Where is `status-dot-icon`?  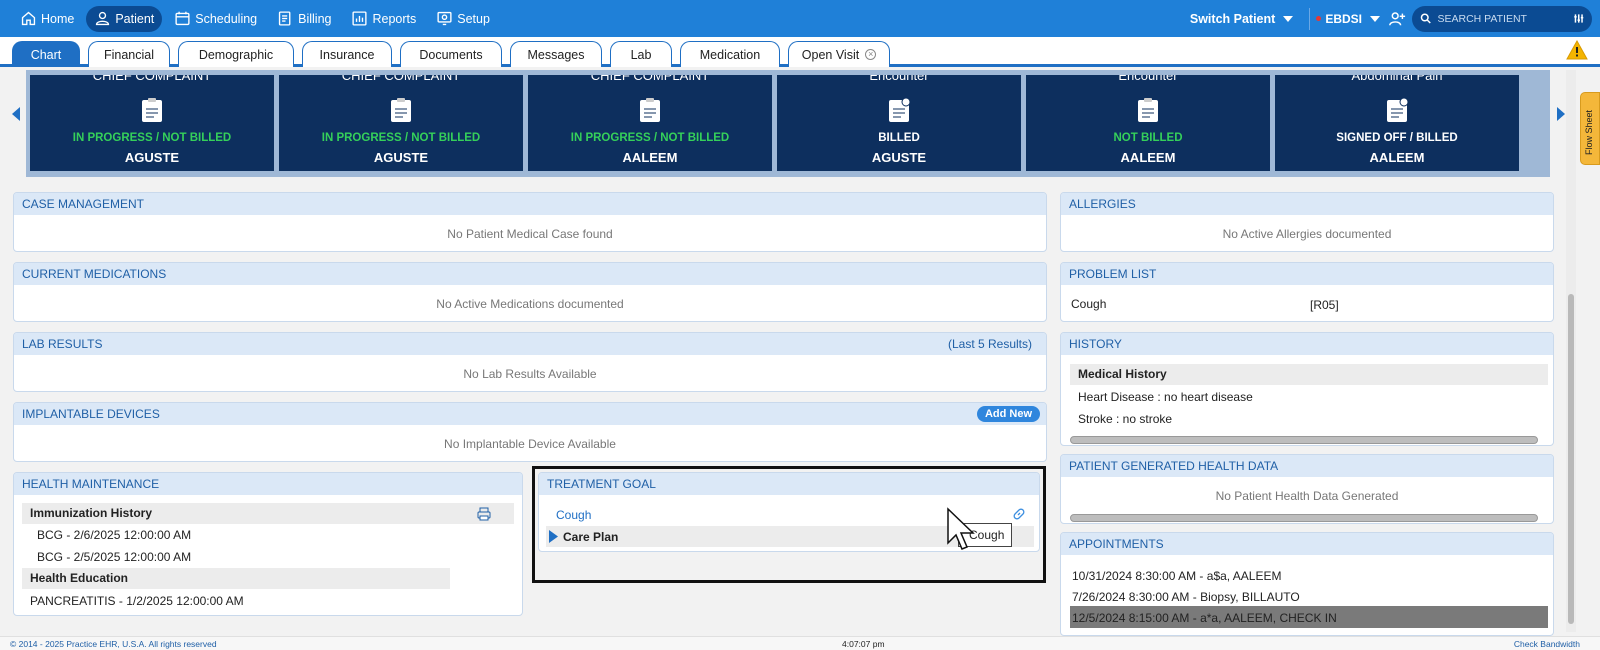
status-dot-icon is located at coordinates (1319, 18).